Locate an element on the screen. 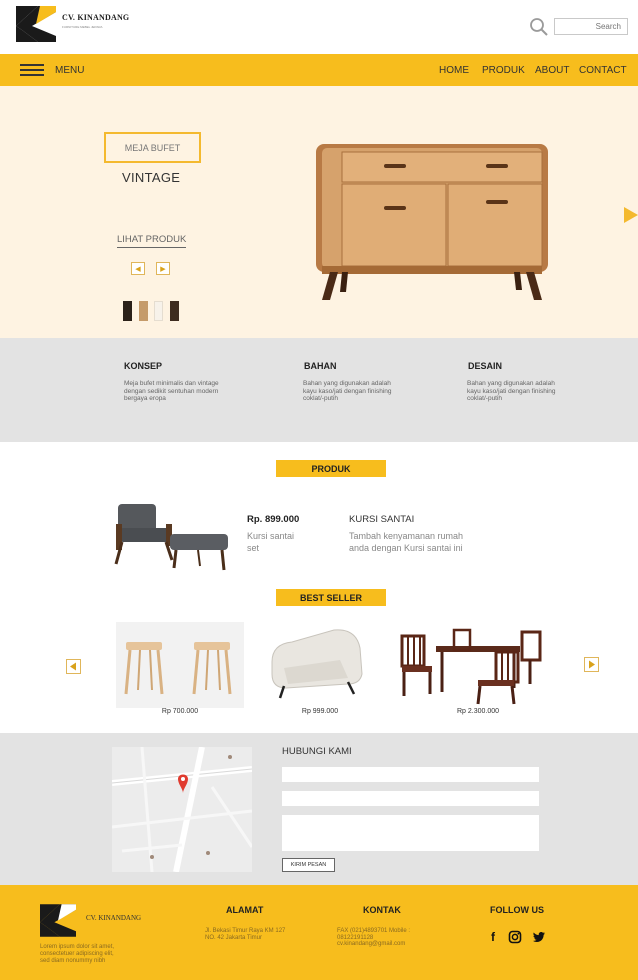 Image resolution: width=638 pixels, height=980 pixels. company-logo is located at coordinates (36, 24).